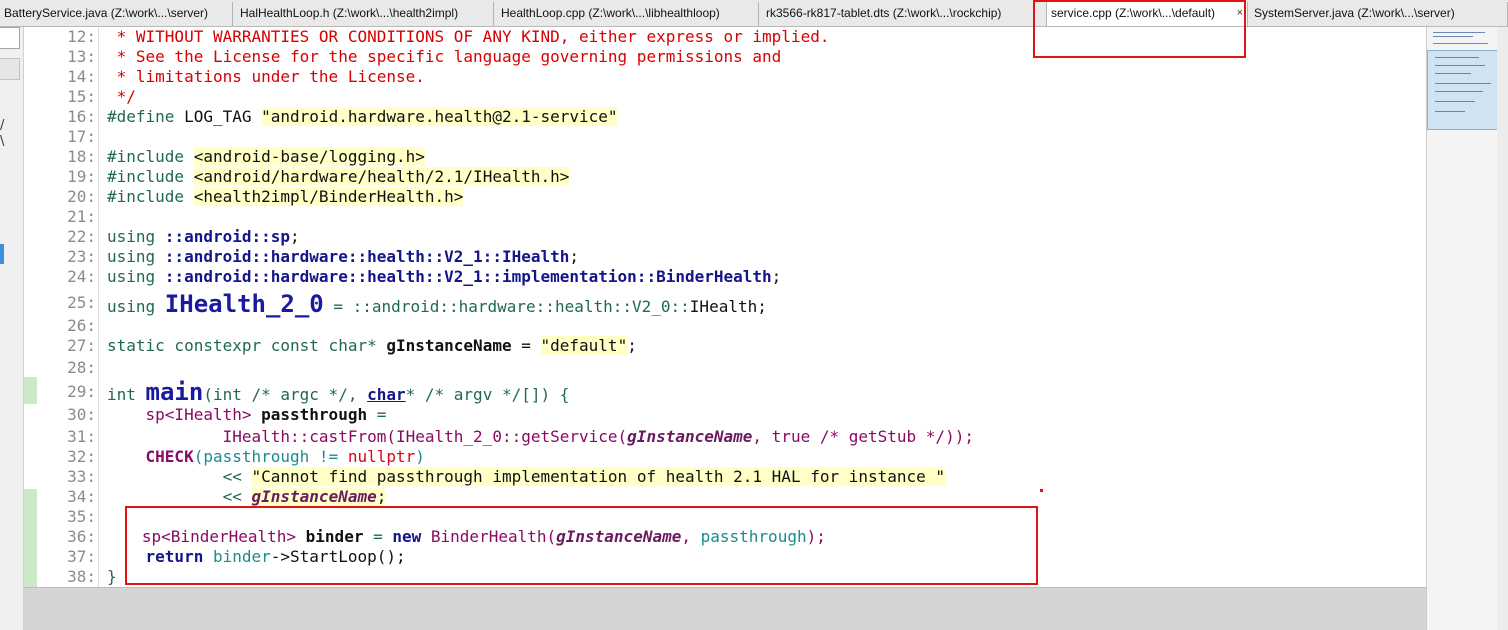  I want to click on code-token: #define, so click(146, 116).